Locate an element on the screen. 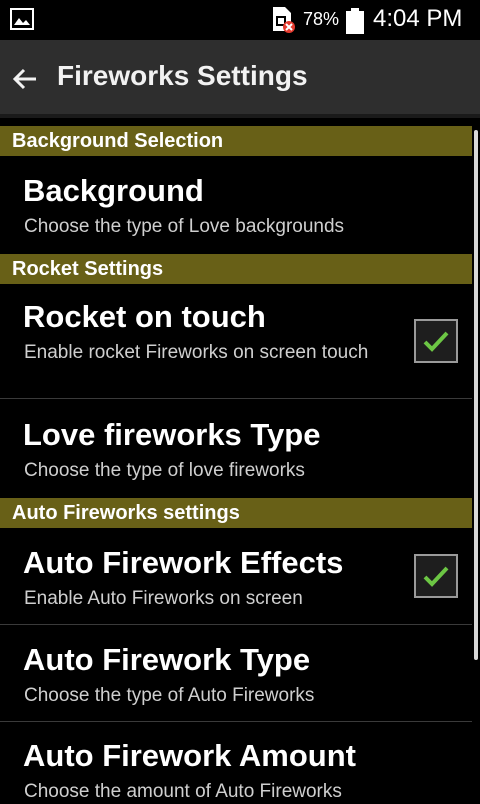  pref-summary: Choose the amount of Auto Fireworks is located at coordinates (183, 791).